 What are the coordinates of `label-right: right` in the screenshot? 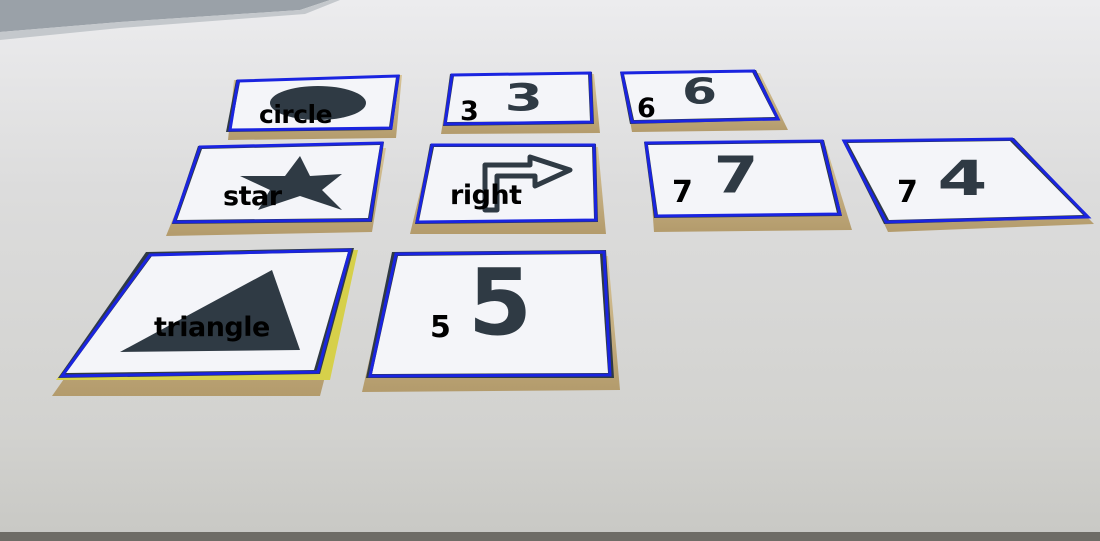 It's located at (486, 195).